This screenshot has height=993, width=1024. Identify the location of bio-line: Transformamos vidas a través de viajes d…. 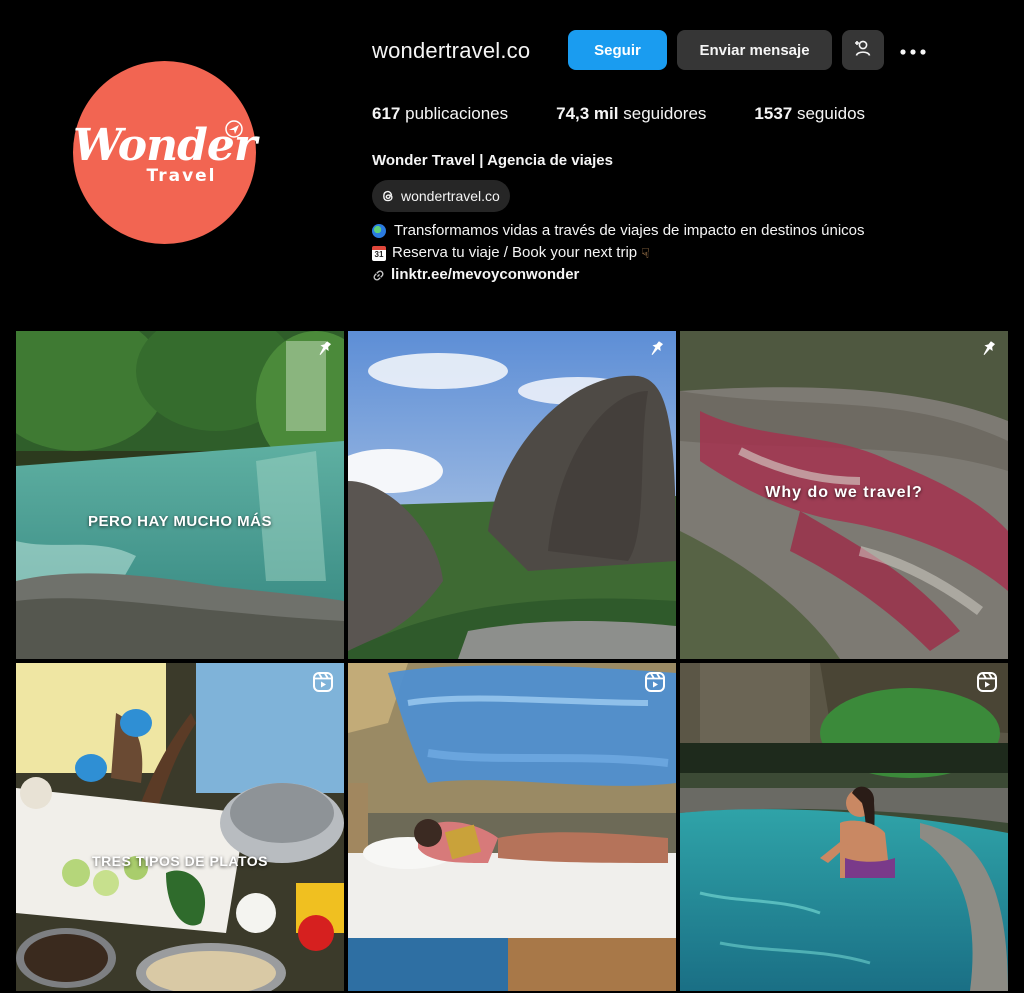
(618, 231).